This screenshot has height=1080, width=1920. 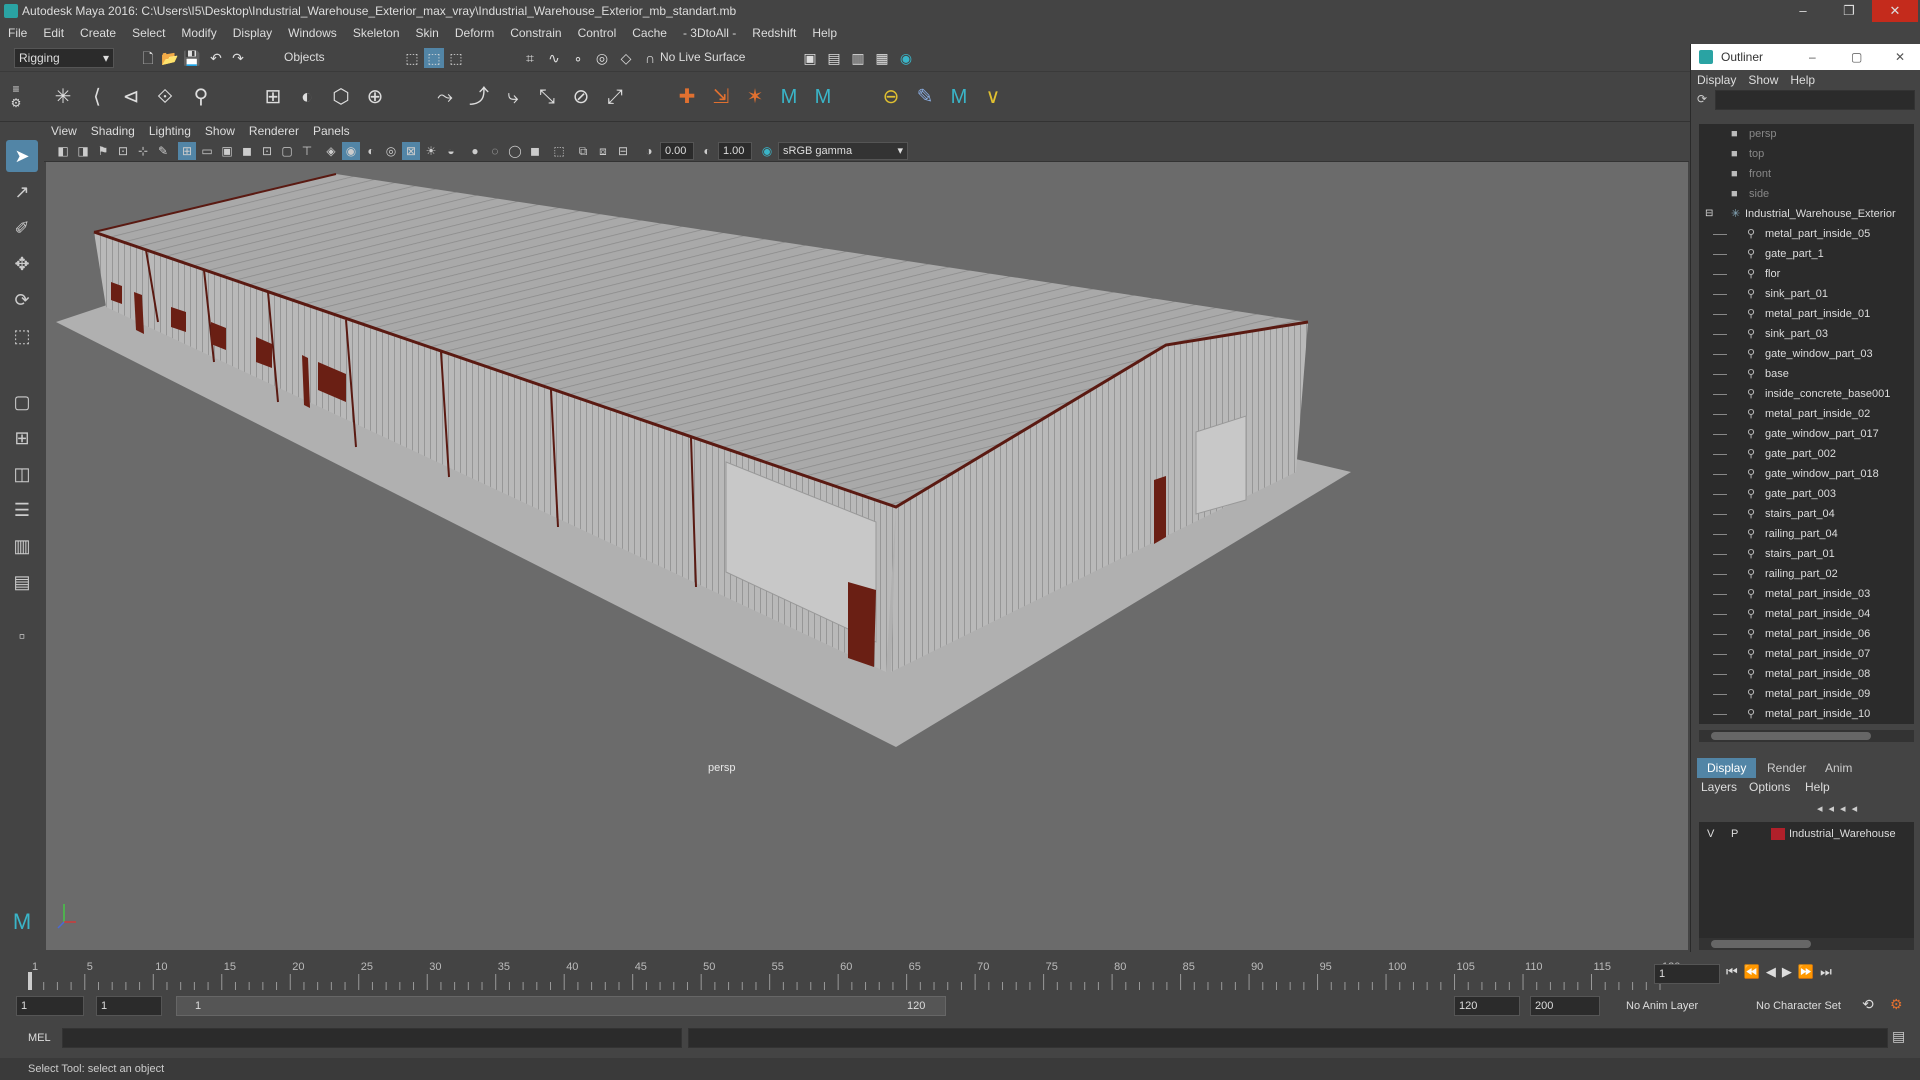 What do you see at coordinates (735, 151) in the screenshot?
I see `gamma-field: 1.00` at bounding box center [735, 151].